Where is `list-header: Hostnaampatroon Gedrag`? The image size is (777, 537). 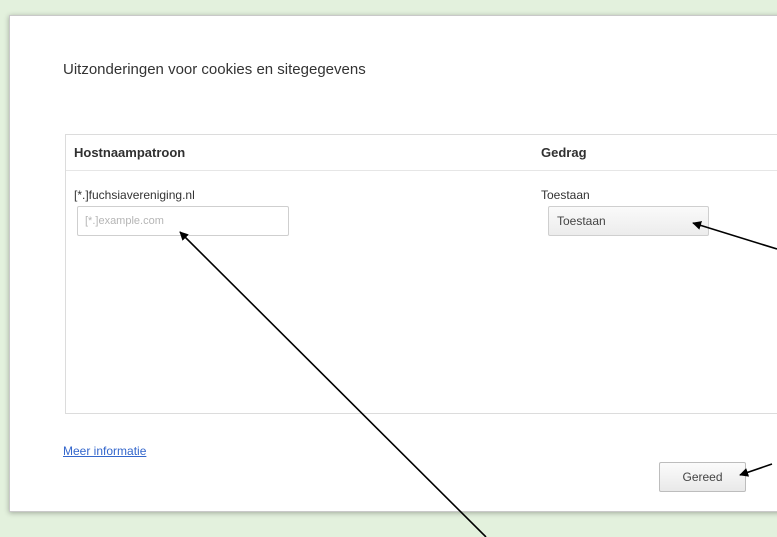 list-header: Hostnaampatroon Gedrag is located at coordinates (421, 153).